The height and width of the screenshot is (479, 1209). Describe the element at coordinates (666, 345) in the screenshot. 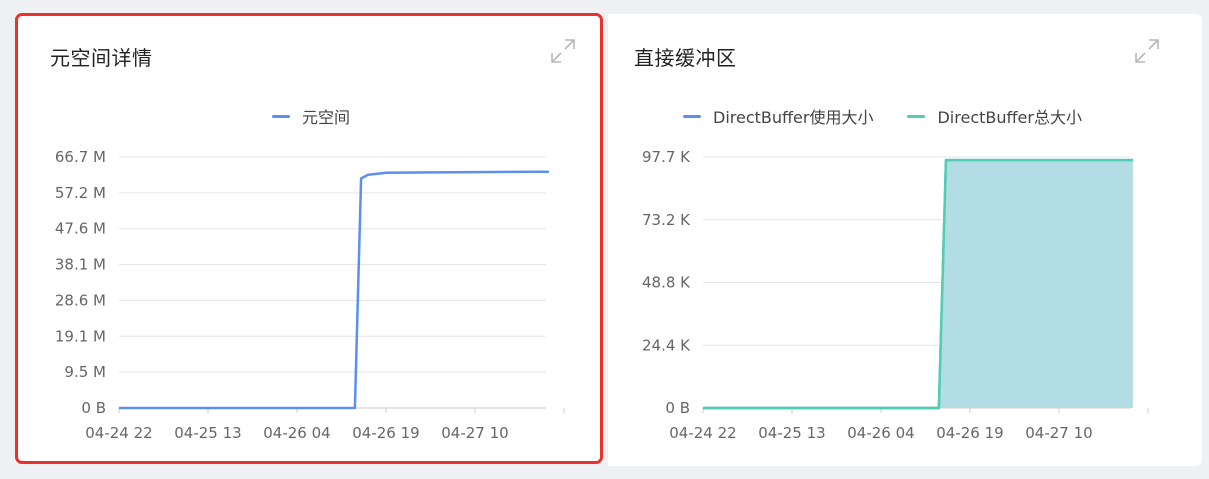

I see `y-tick-label: 24.4 K` at that location.